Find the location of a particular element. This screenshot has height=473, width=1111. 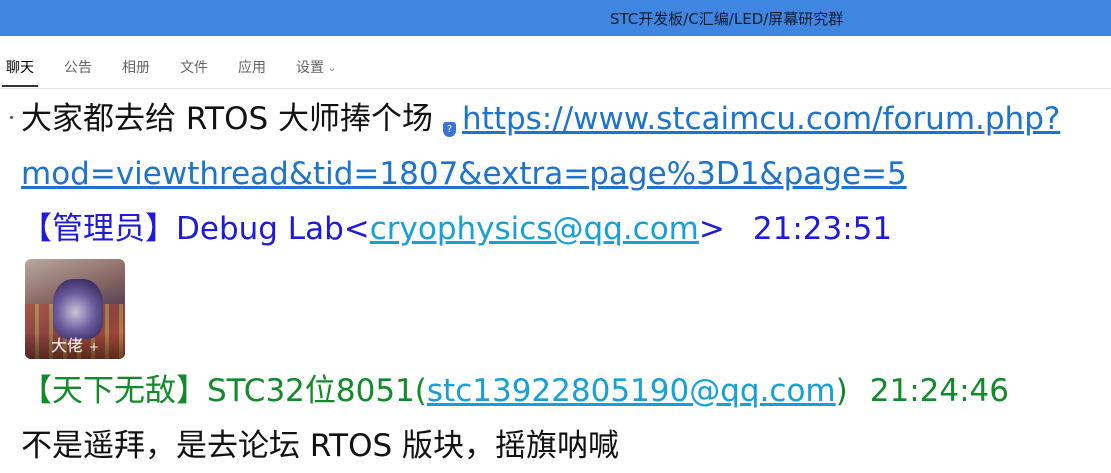

tab-apps-label: 应用 is located at coordinates (252, 68).